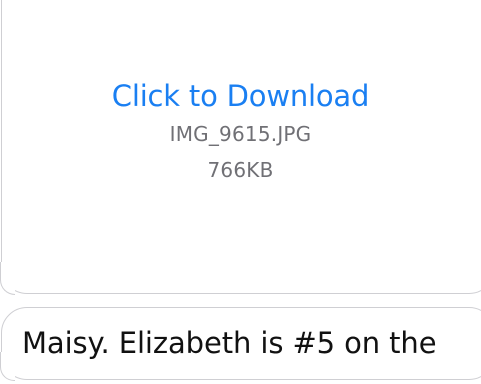 The width and height of the screenshot is (481, 384). Describe the element at coordinates (229, 343) in the screenshot. I see `message-text: Maisy. Elizabeth is #5 on the` at that location.